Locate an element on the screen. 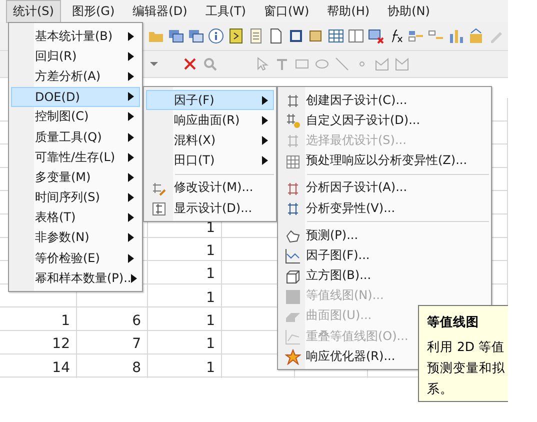 The image size is (537, 422). modify-icon is located at coordinates (159, 188).